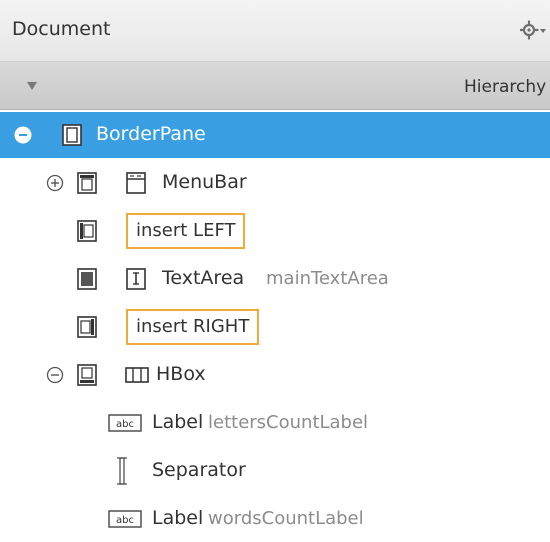 This screenshot has width=550, height=542. I want to click on tree-row-insert-left: insert LEFT, so click(275, 231).